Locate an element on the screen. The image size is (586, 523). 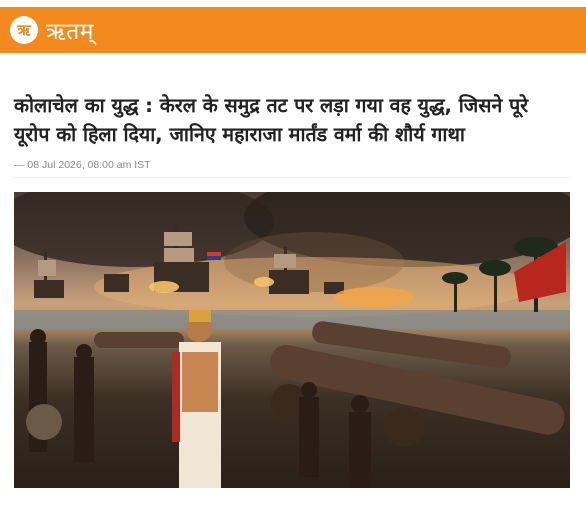
site-header: ऋ ऋतम् is located at coordinates (293, 30).